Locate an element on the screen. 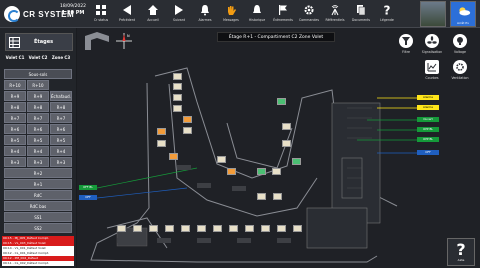  floor-cell: RdC bas is located at coordinates (38, 206).